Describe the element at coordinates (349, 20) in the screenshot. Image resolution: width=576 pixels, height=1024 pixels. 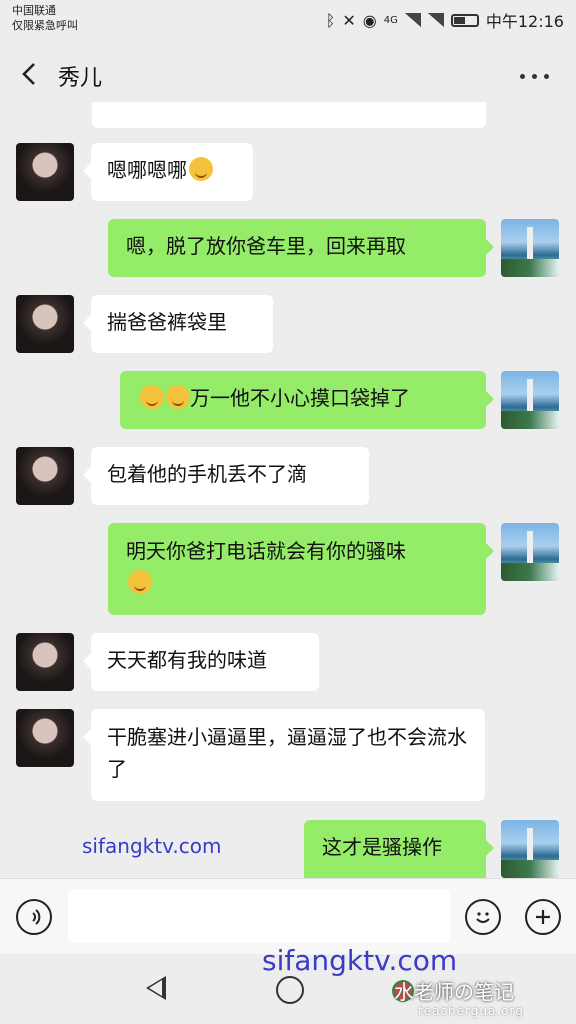
I see `mute-icon: ✕` at that location.